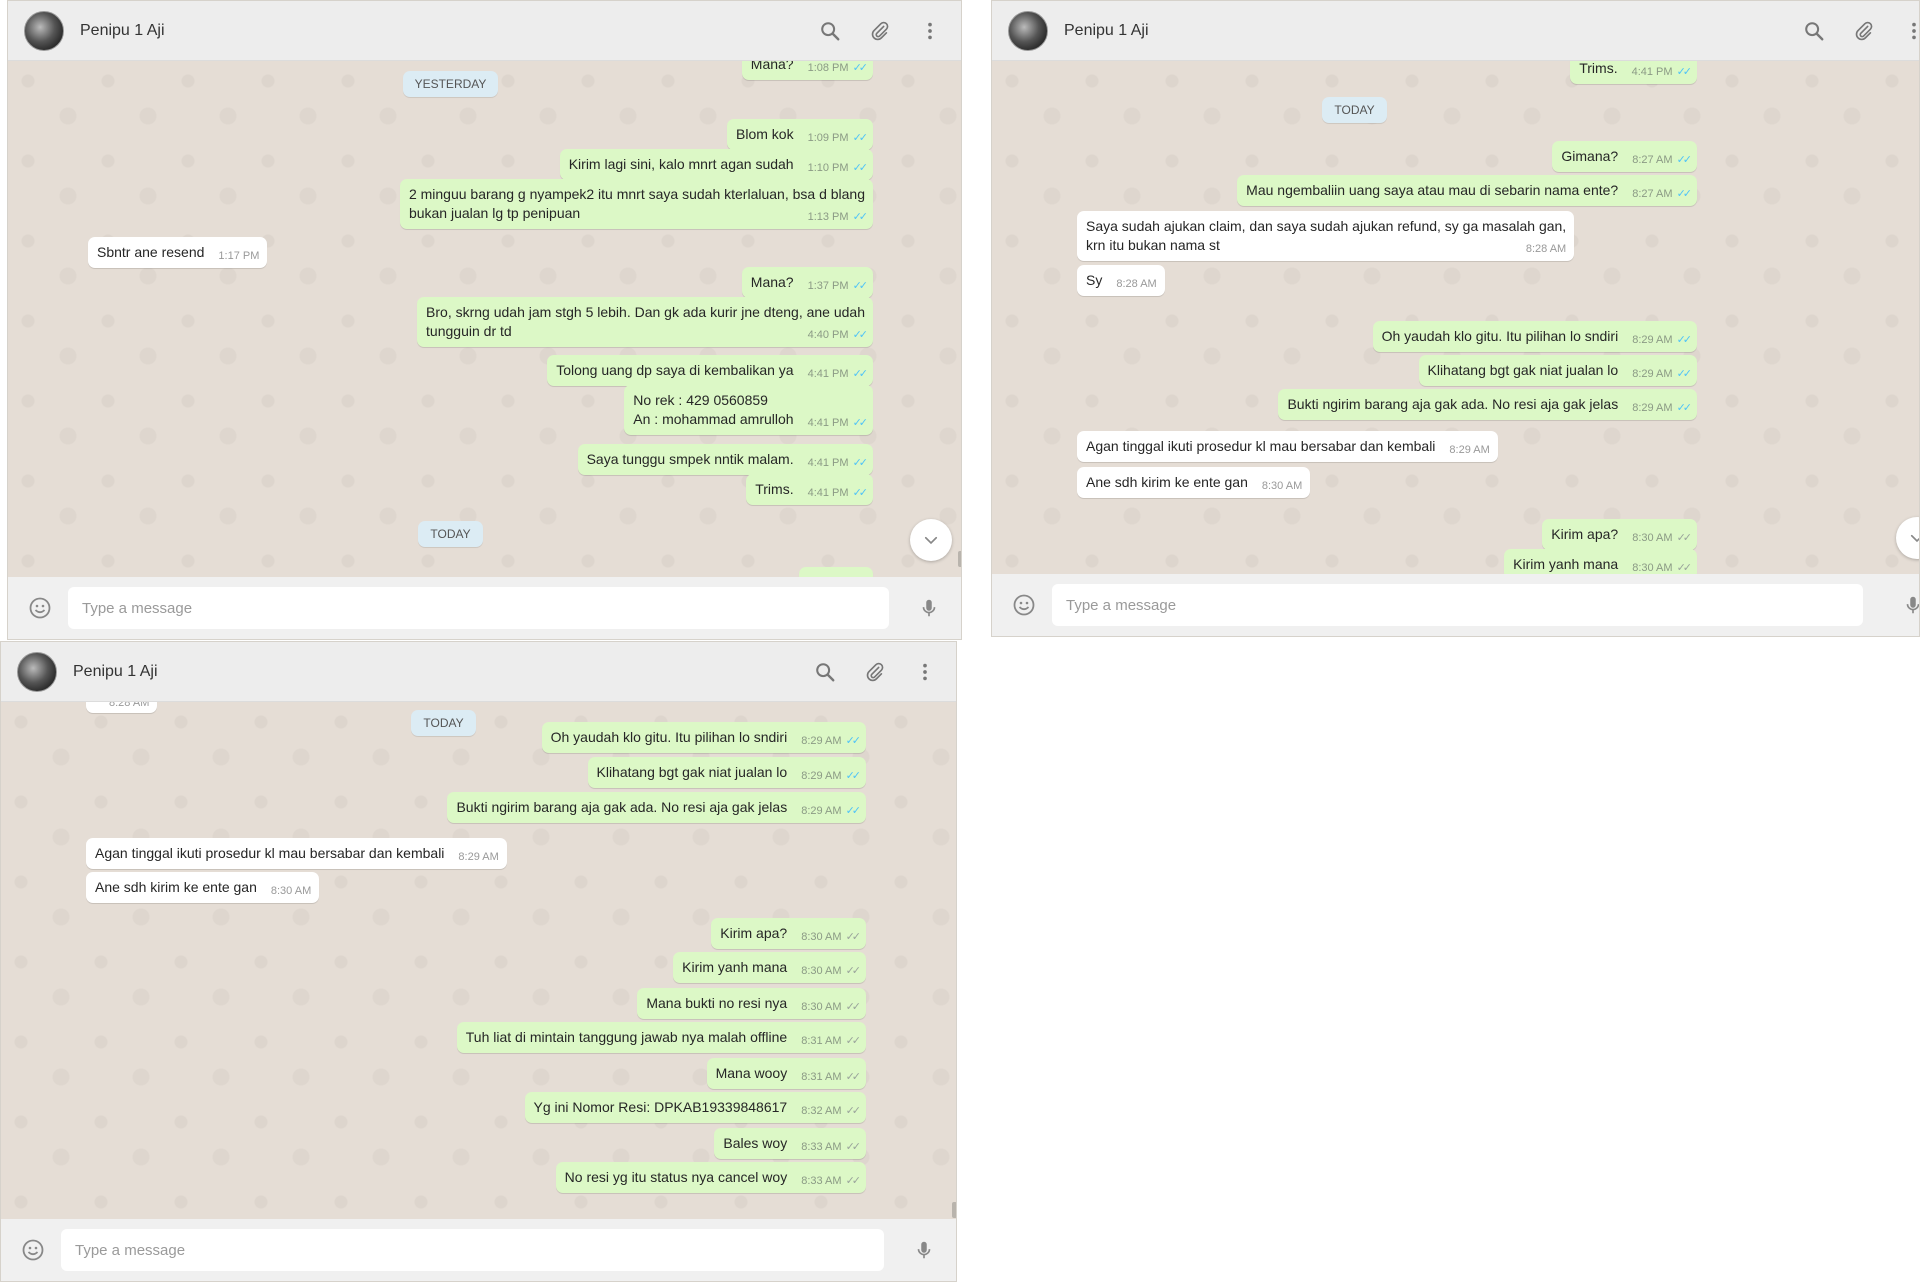 The image size is (1920, 1282). What do you see at coordinates (800, 134) in the screenshot?
I see `outgoing-message: Blom kok 1:09 PM ✓✓` at bounding box center [800, 134].